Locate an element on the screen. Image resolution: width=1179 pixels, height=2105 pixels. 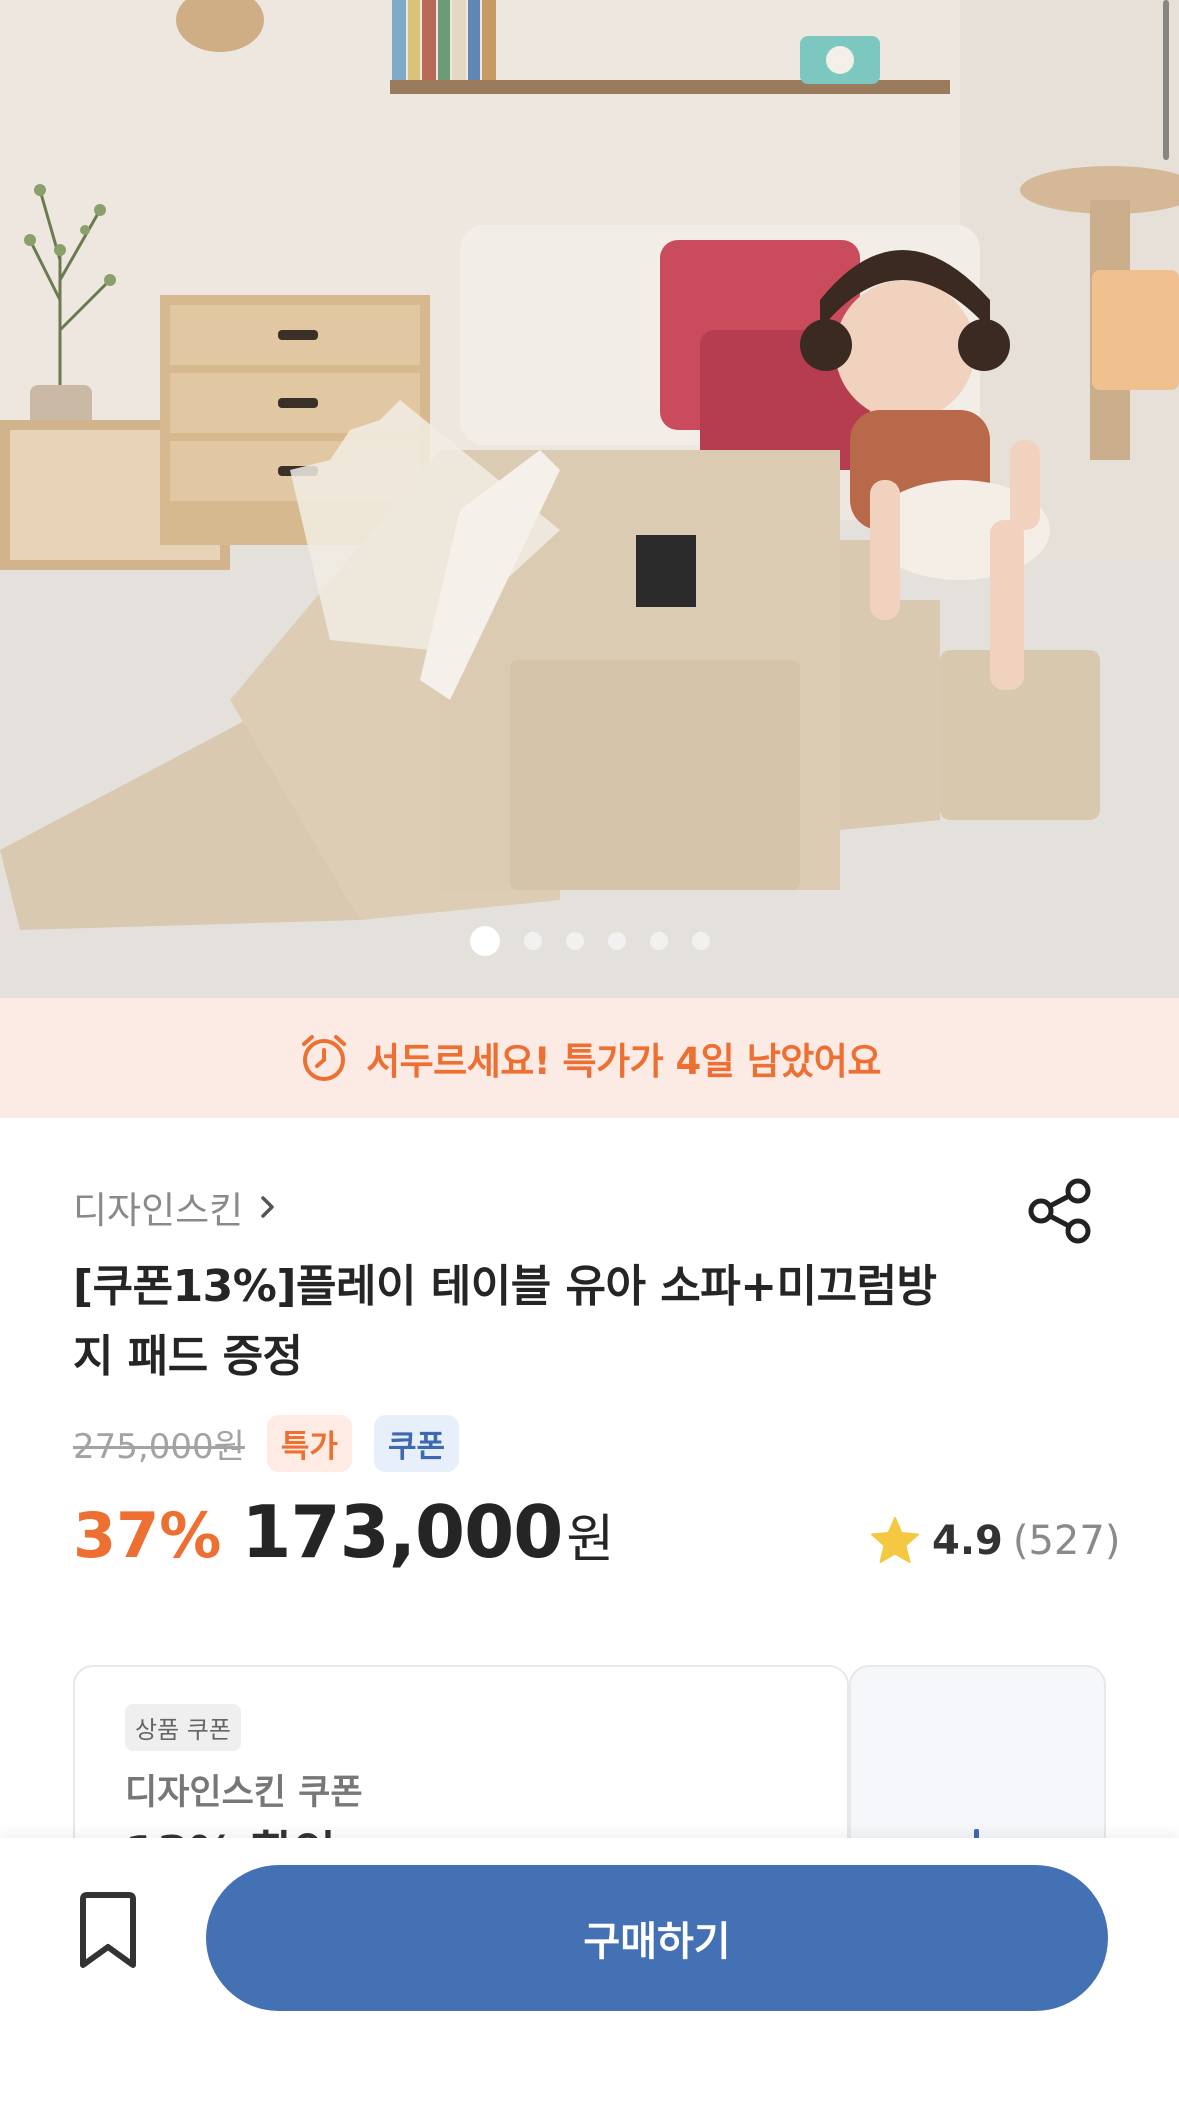
scroll-indicator is located at coordinates (1166, 80).